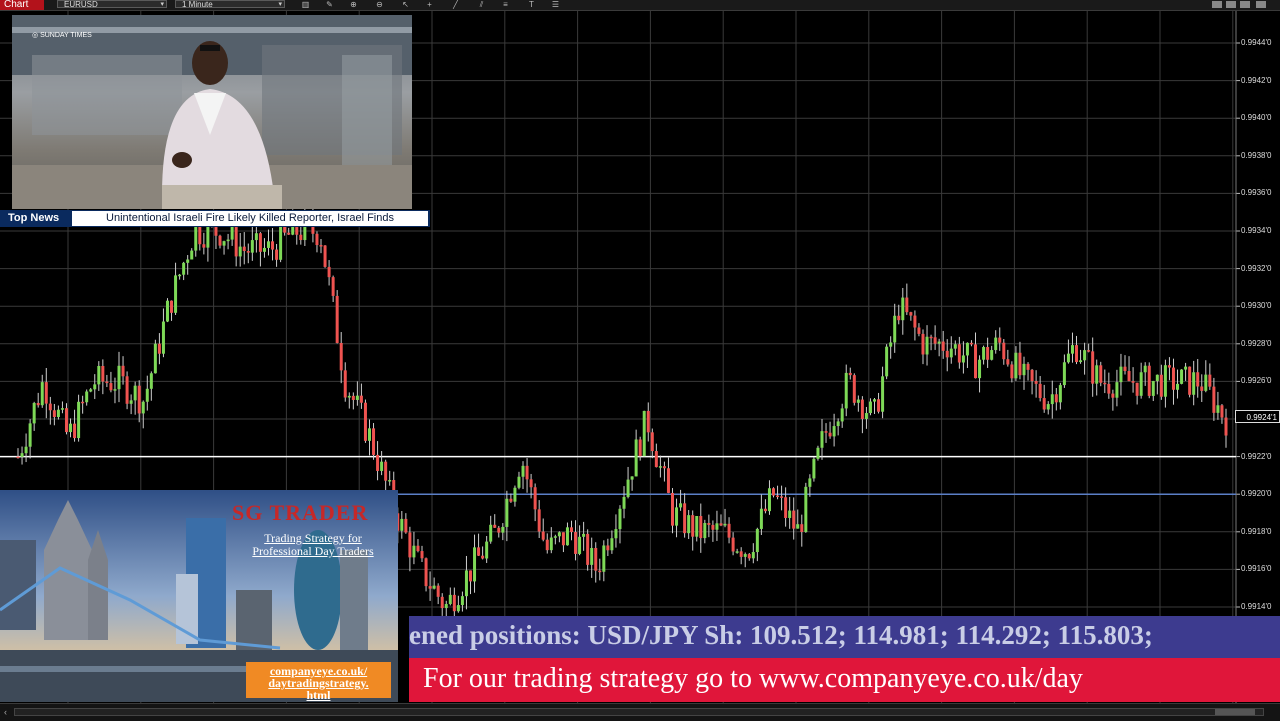  What do you see at coordinates (1261, 4) in the screenshot?
I see `close-button` at bounding box center [1261, 4].